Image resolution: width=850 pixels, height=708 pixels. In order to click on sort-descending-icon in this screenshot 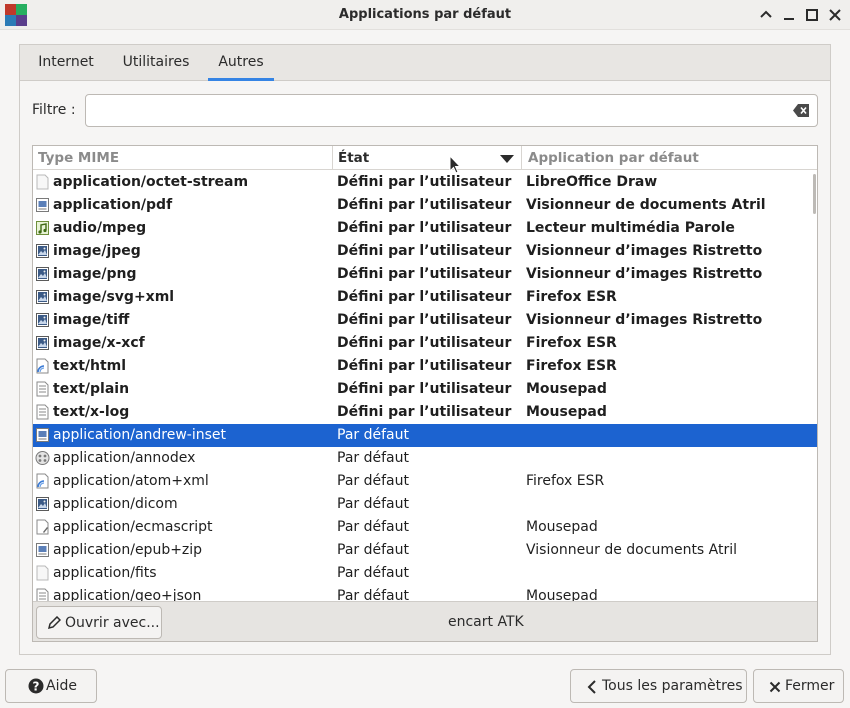, I will do `click(507, 159)`.